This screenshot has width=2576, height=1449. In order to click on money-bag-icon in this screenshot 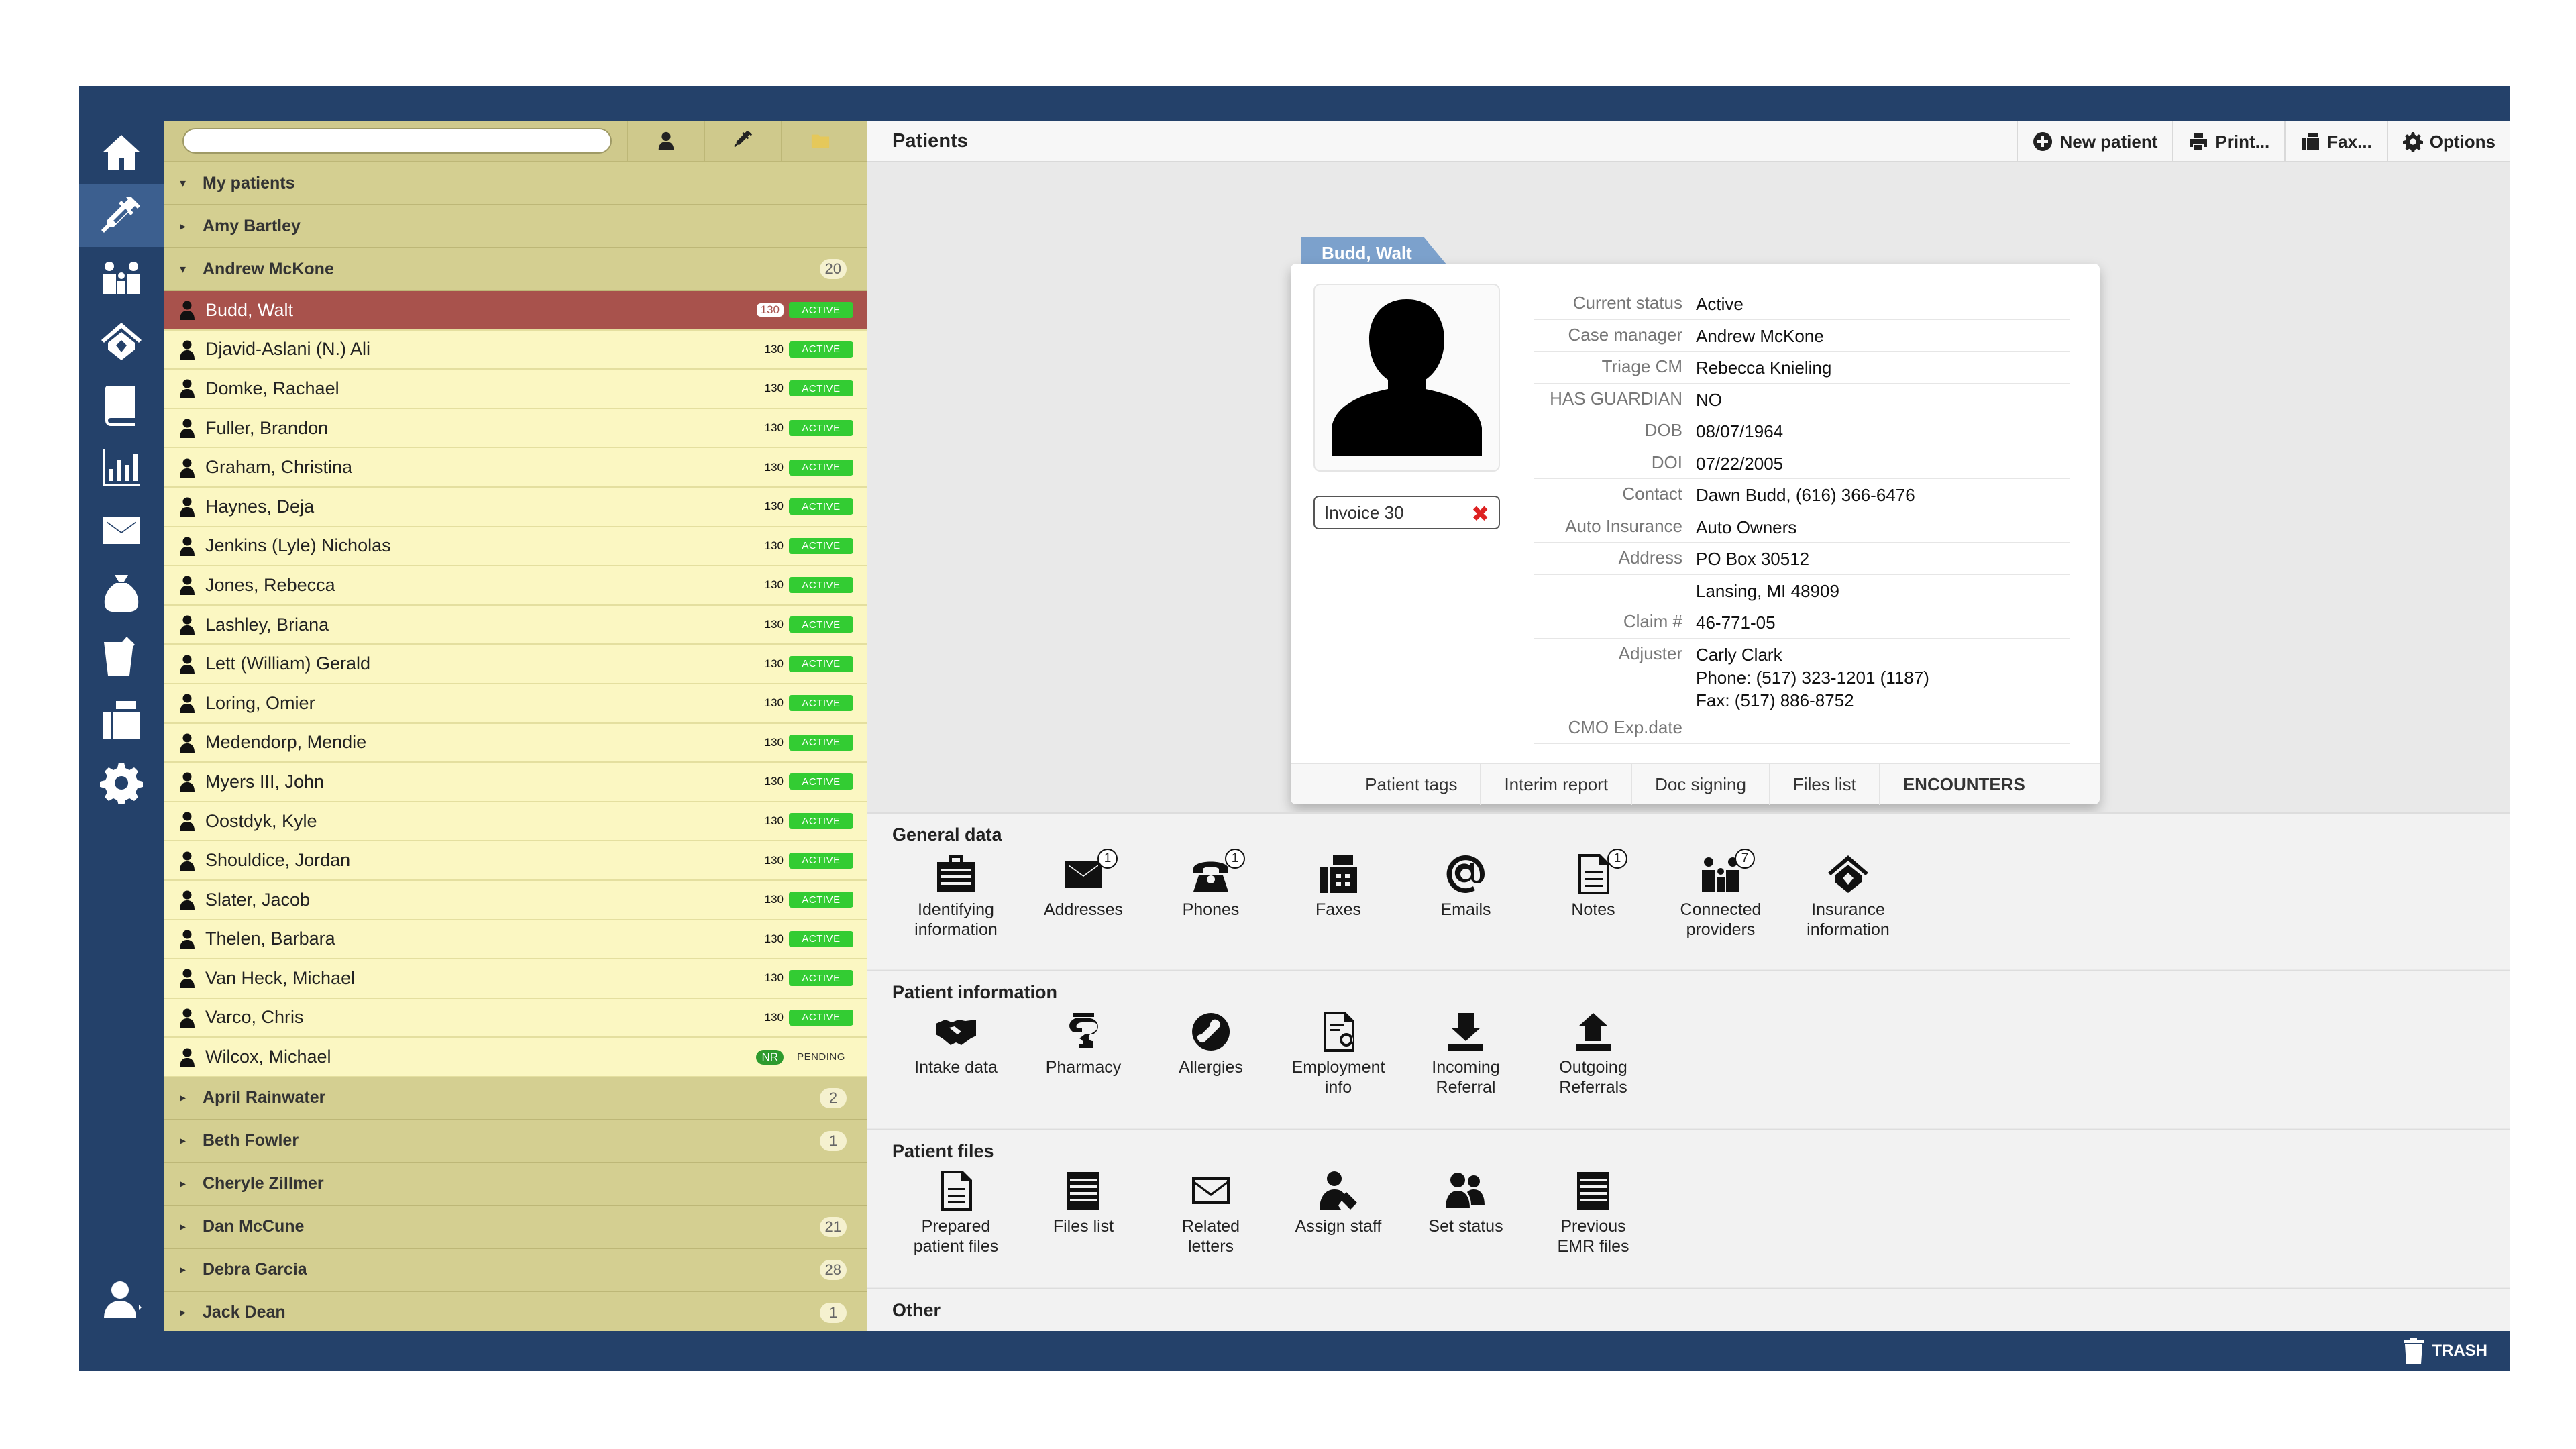, I will do `click(121, 593)`.